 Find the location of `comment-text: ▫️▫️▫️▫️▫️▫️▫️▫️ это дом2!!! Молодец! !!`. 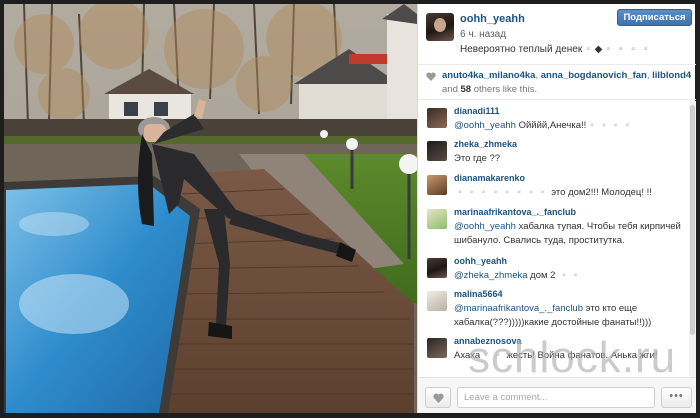

comment-text: ▫️▫️▫️▫️▫️▫️▫️▫️ это дом2!!! Молодец! !! is located at coordinates (570, 193).